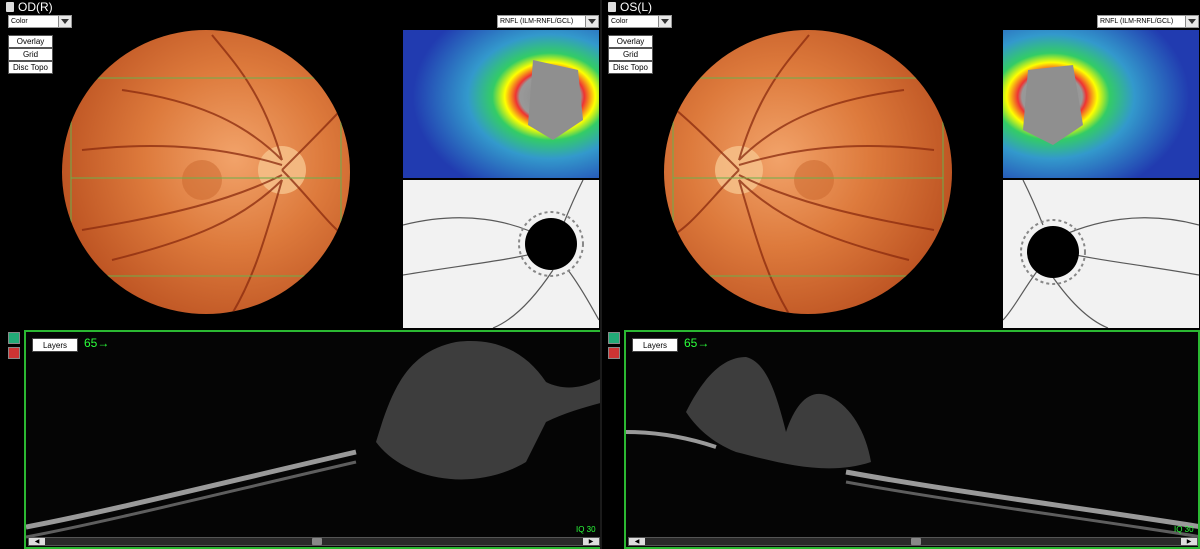 Image resolution: width=1200 pixels, height=549 pixels. I want to click on os-header: OS(L), so click(630, 7).